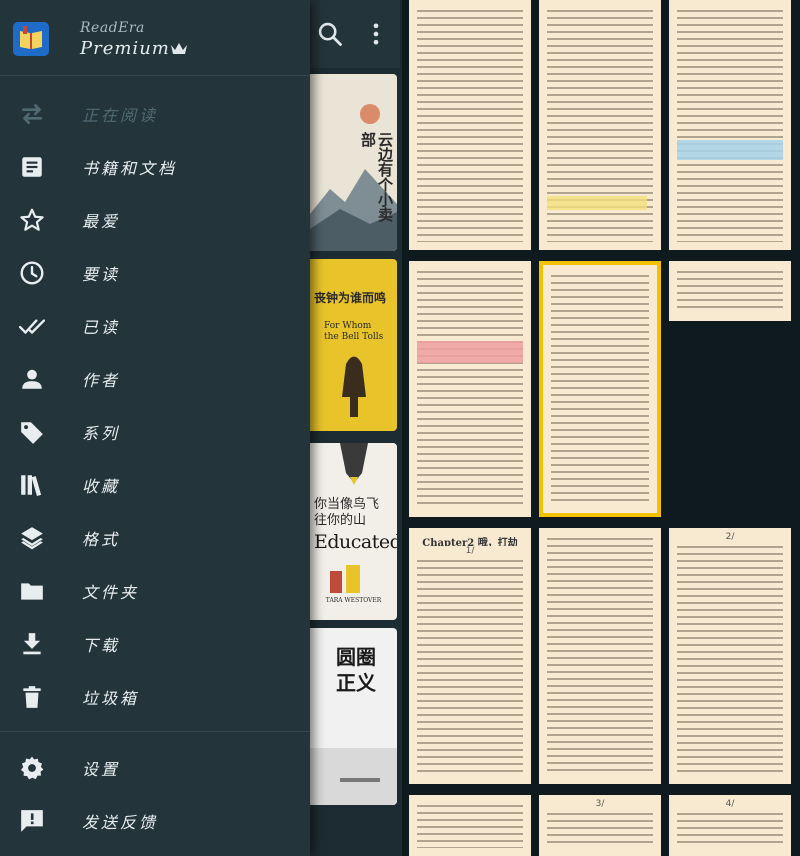  I want to click on document-icon, so click(32, 167).